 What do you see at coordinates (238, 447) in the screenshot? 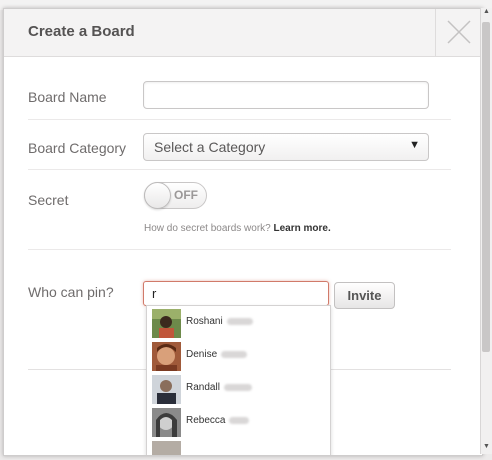
I see `suggestion-item-partial` at bounding box center [238, 447].